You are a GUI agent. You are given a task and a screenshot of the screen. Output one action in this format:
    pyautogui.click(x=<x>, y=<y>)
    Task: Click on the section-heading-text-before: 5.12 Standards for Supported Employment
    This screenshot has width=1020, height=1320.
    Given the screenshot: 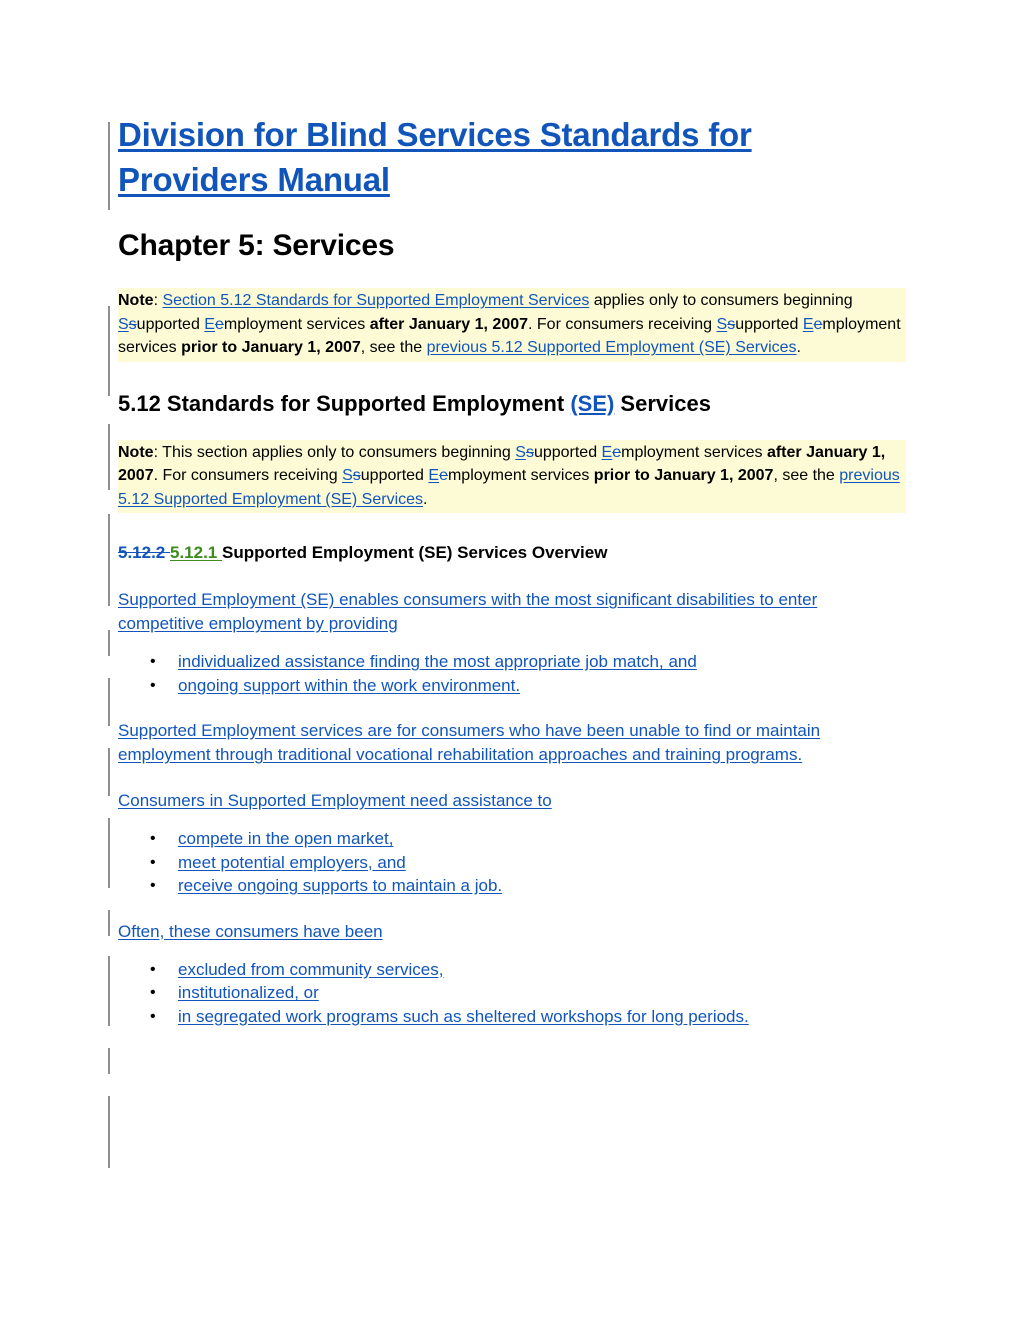 What is the action you would take?
    pyautogui.click(x=344, y=403)
    